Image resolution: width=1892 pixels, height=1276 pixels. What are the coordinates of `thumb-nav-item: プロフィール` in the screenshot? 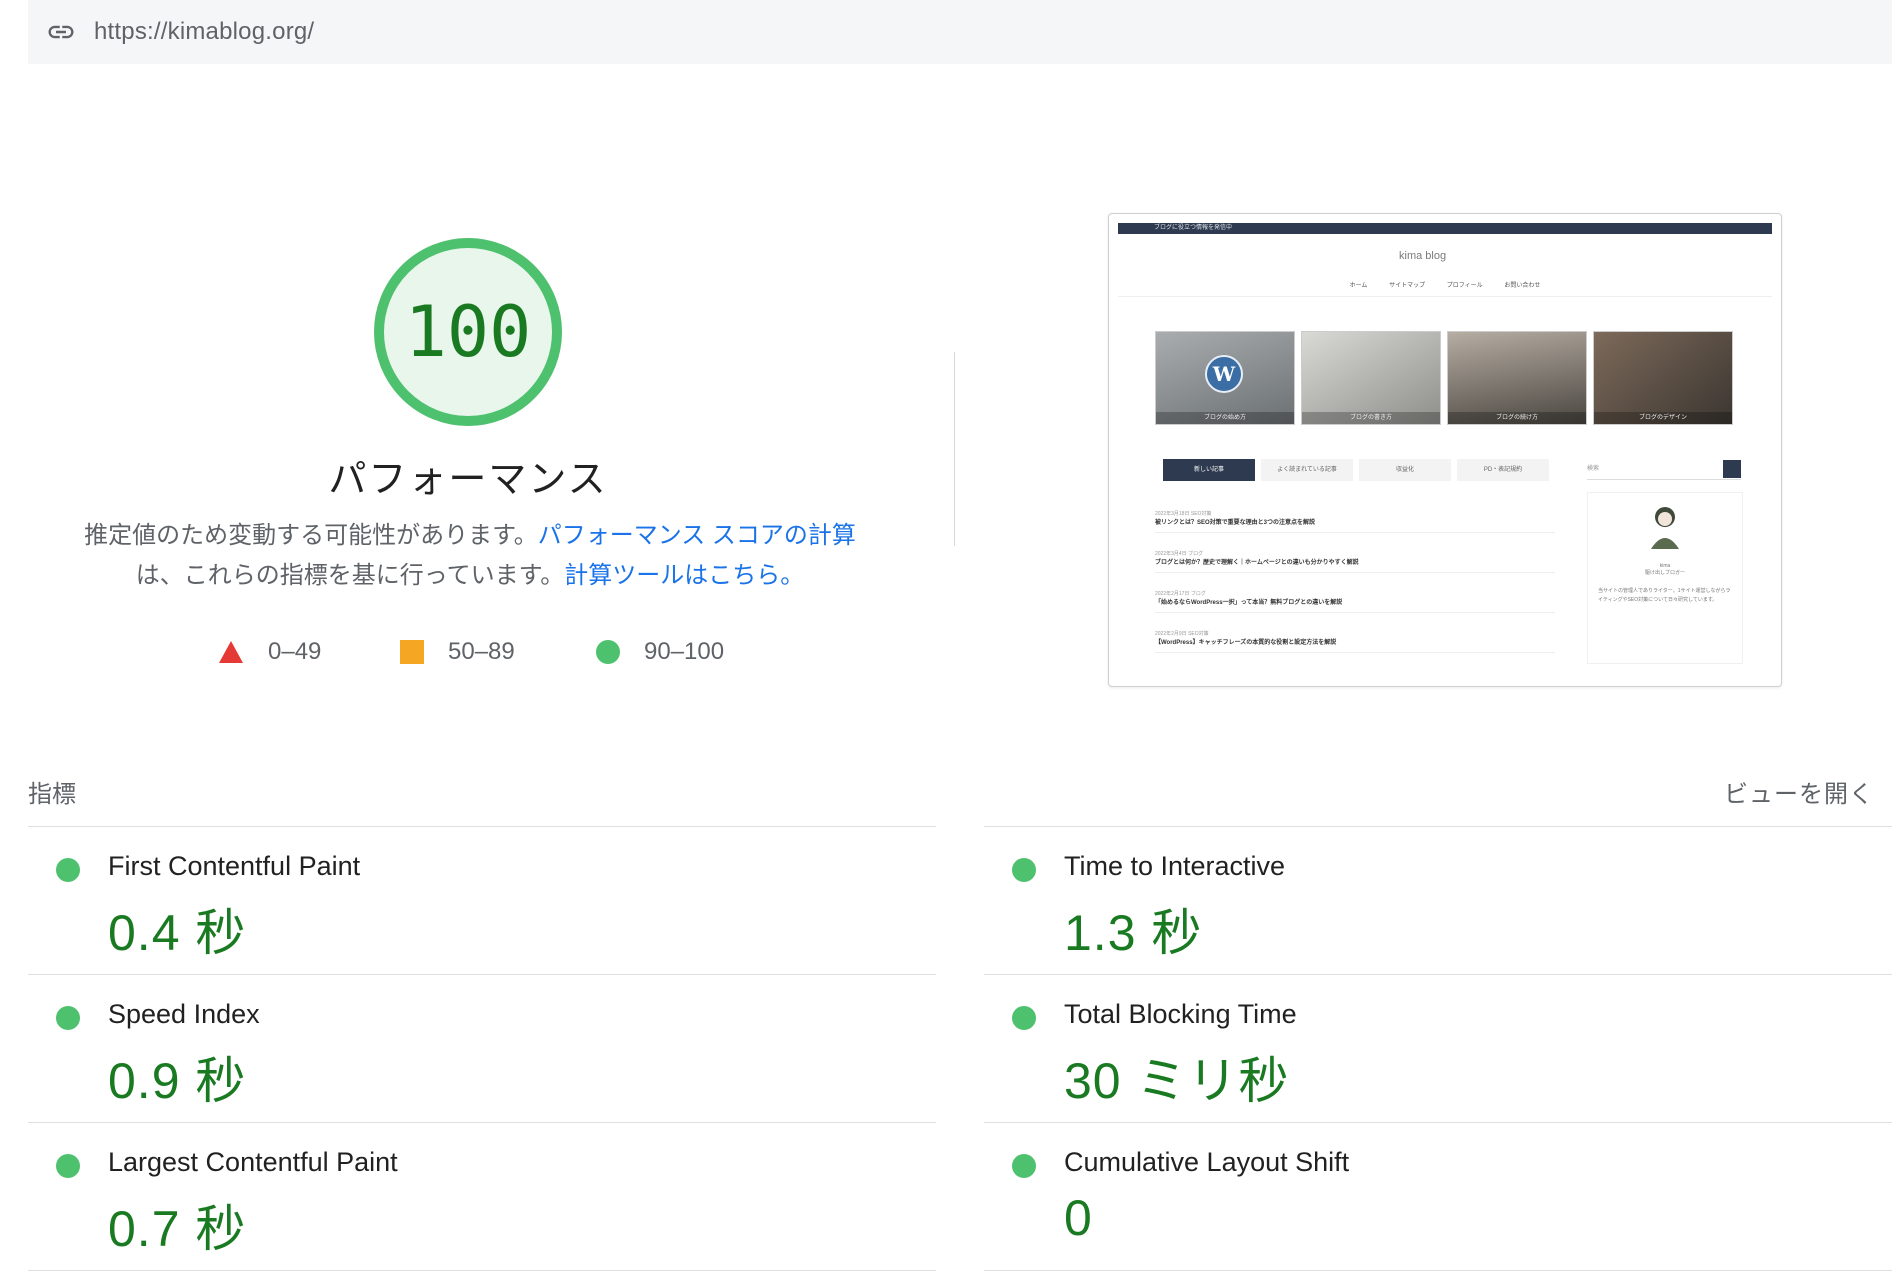 It's located at (1464, 286).